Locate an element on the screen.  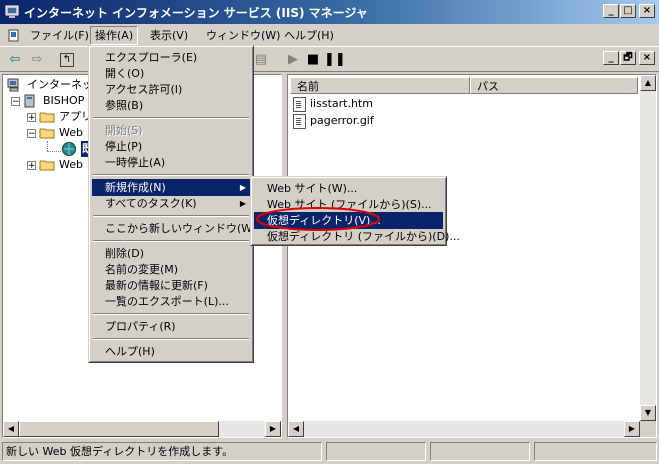
menu-item-browse: 参照(B) is located at coordinates (171, 105).